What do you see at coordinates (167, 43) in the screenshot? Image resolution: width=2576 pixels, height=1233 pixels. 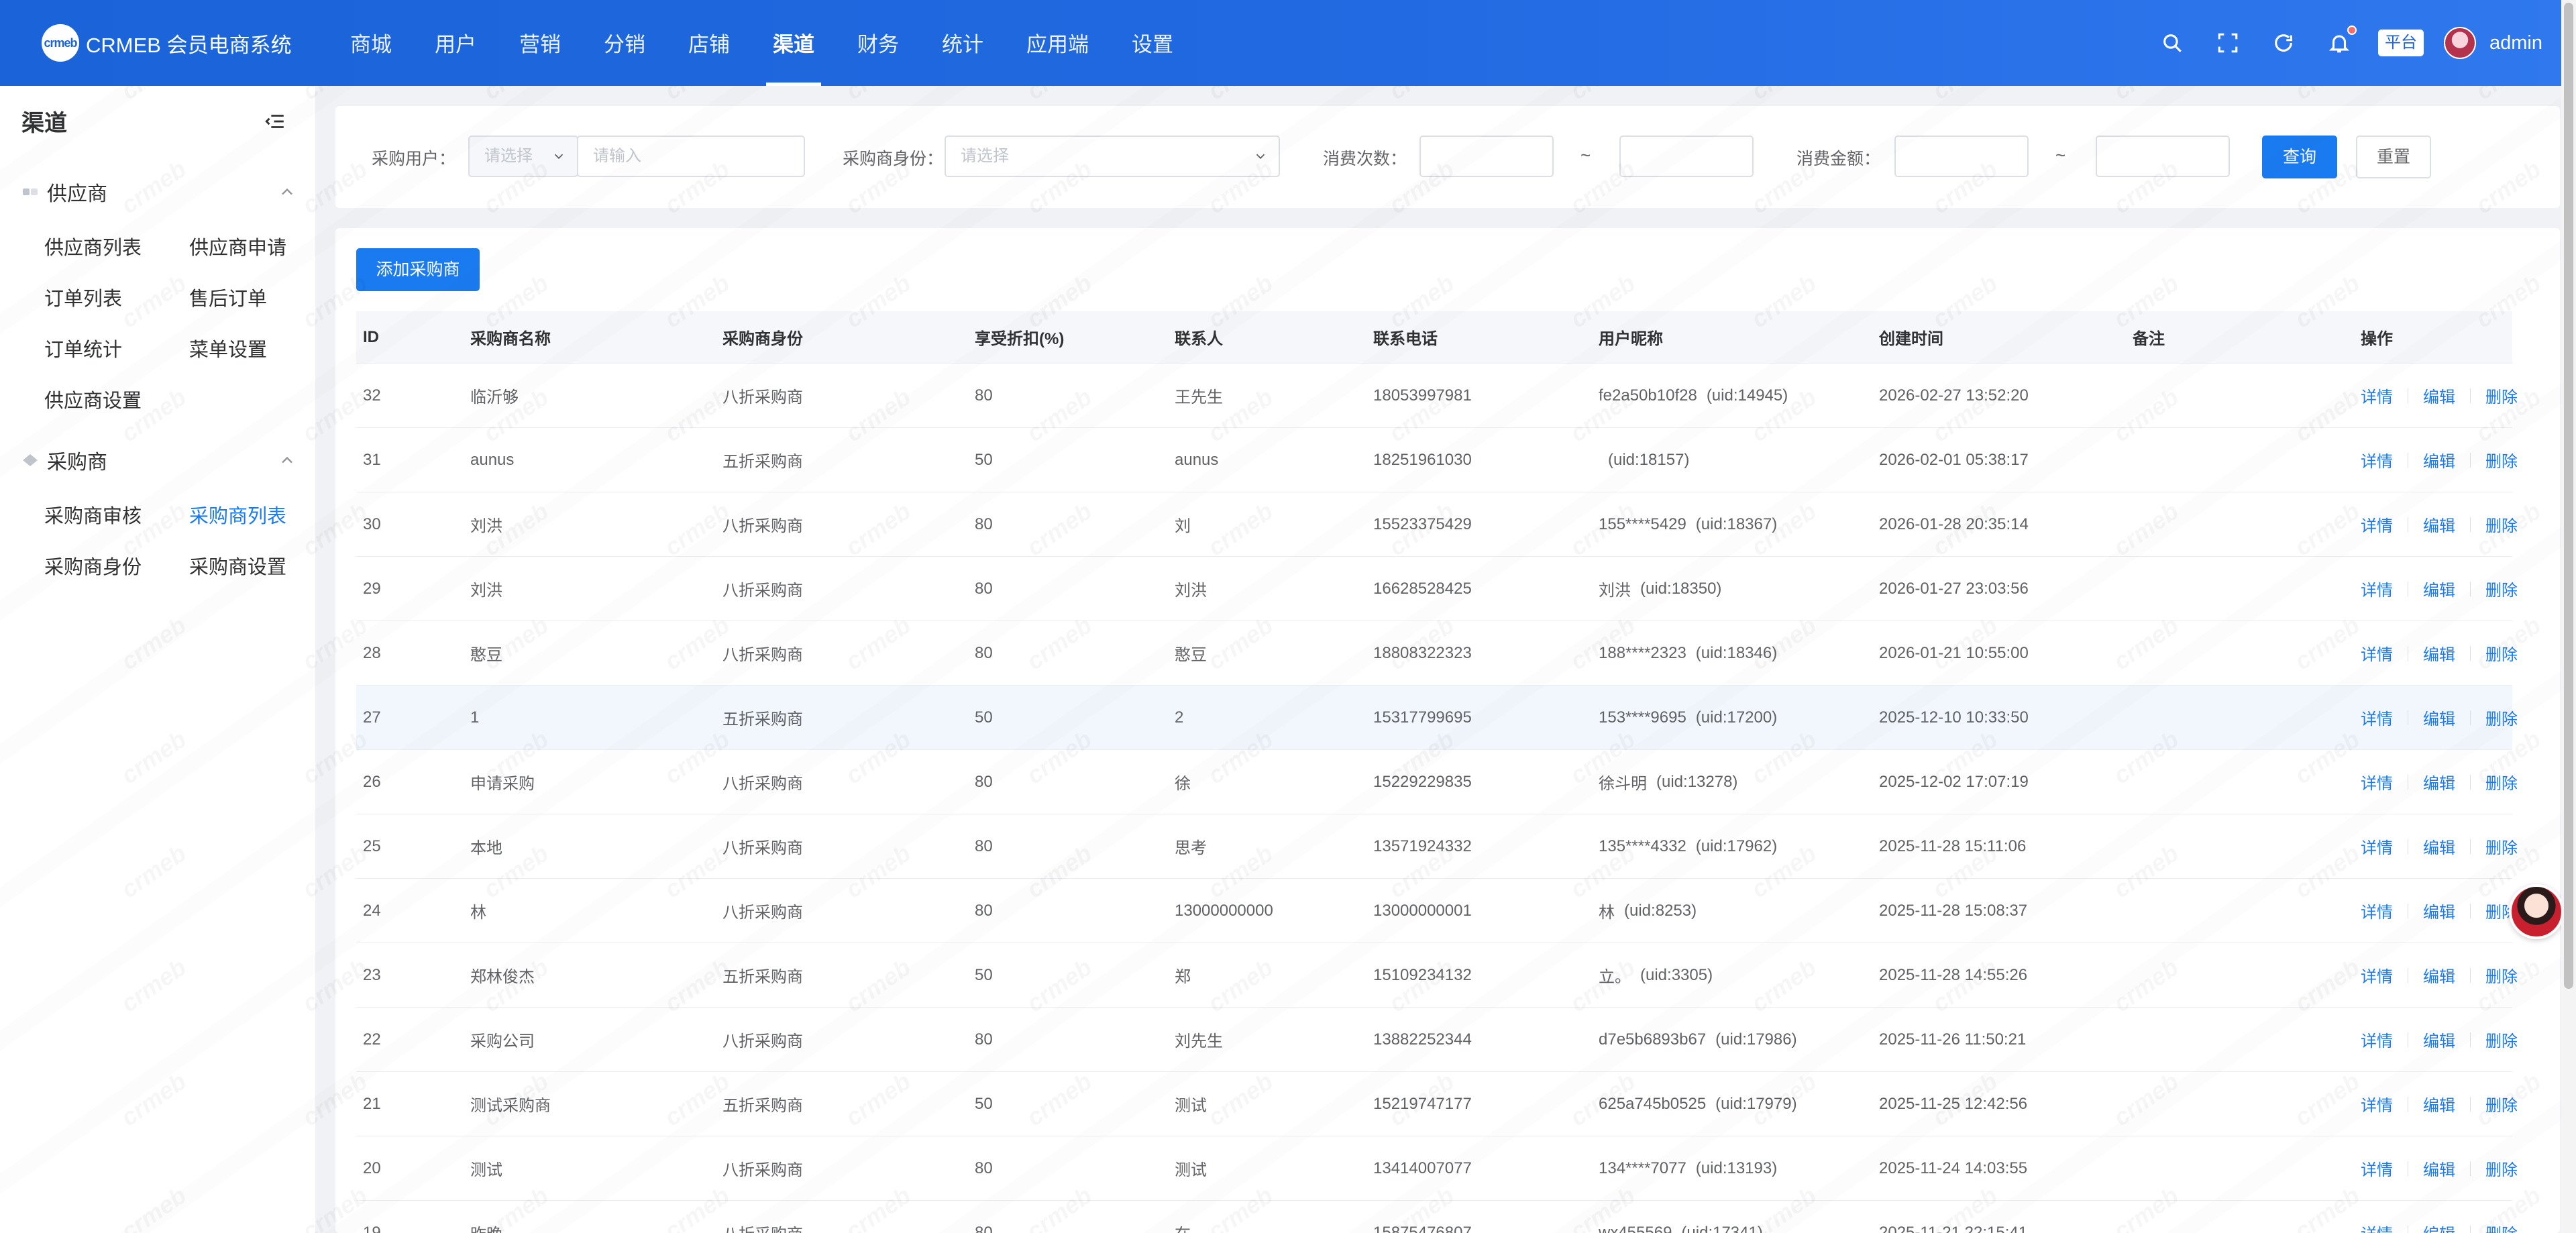 I see `app-logo: crmeb CRMEB 会员电商系统` at bounding box center [167, 43].